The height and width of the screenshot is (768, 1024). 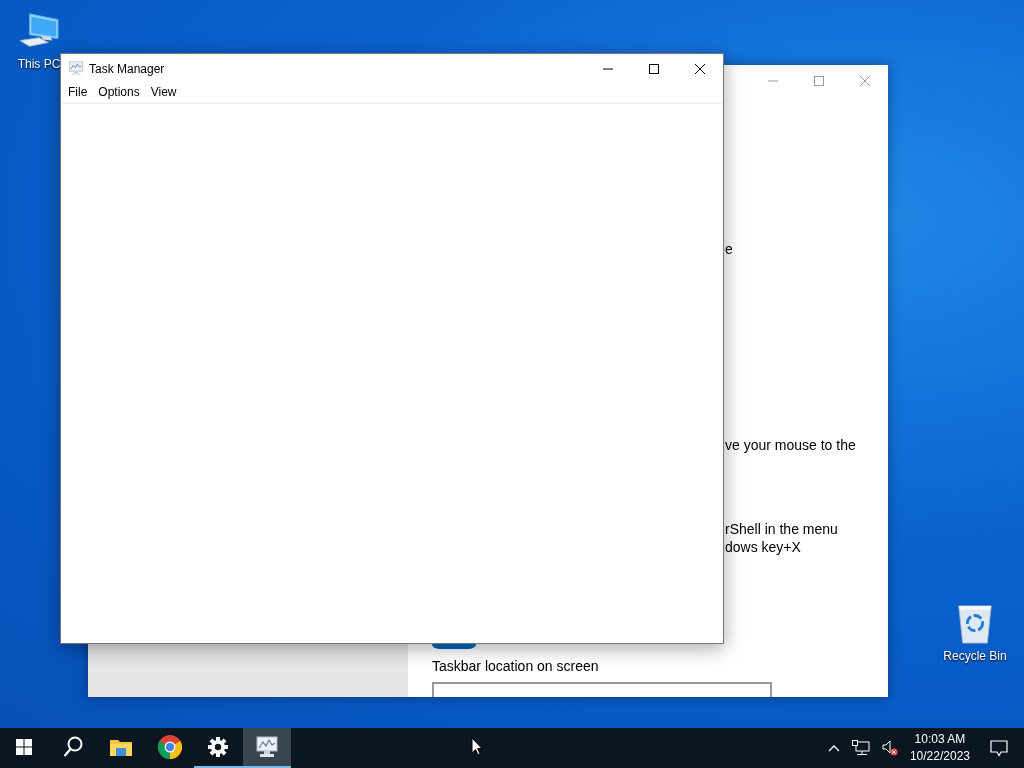 What do you see at coordinates (39, 64) in the screenshot?
I see `desktop-icon-label: This PC` at bounding box center [39, 64].